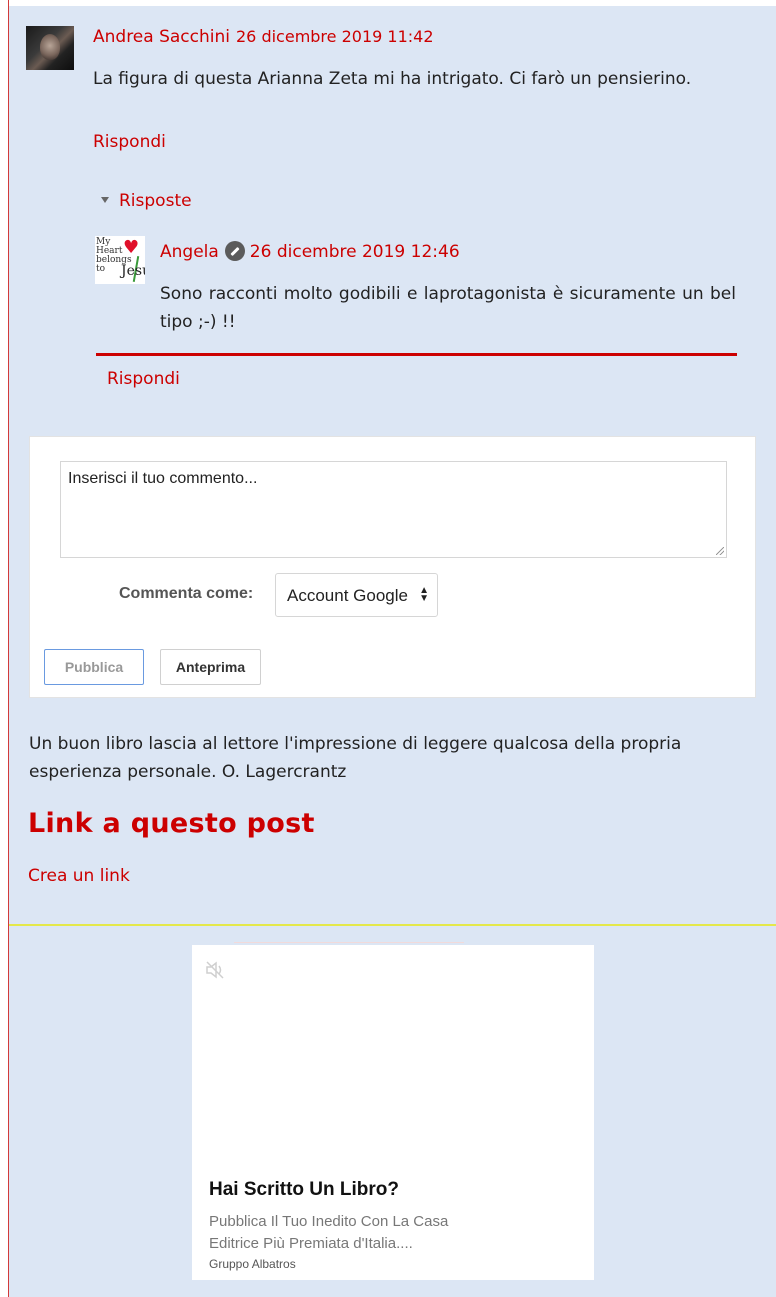 This screenshot has height=1297, width=776. What do you see at coordinates (94, 667) in the screenshot?
I see `publish-button: Pubblica` at bounding box center [94, 667].